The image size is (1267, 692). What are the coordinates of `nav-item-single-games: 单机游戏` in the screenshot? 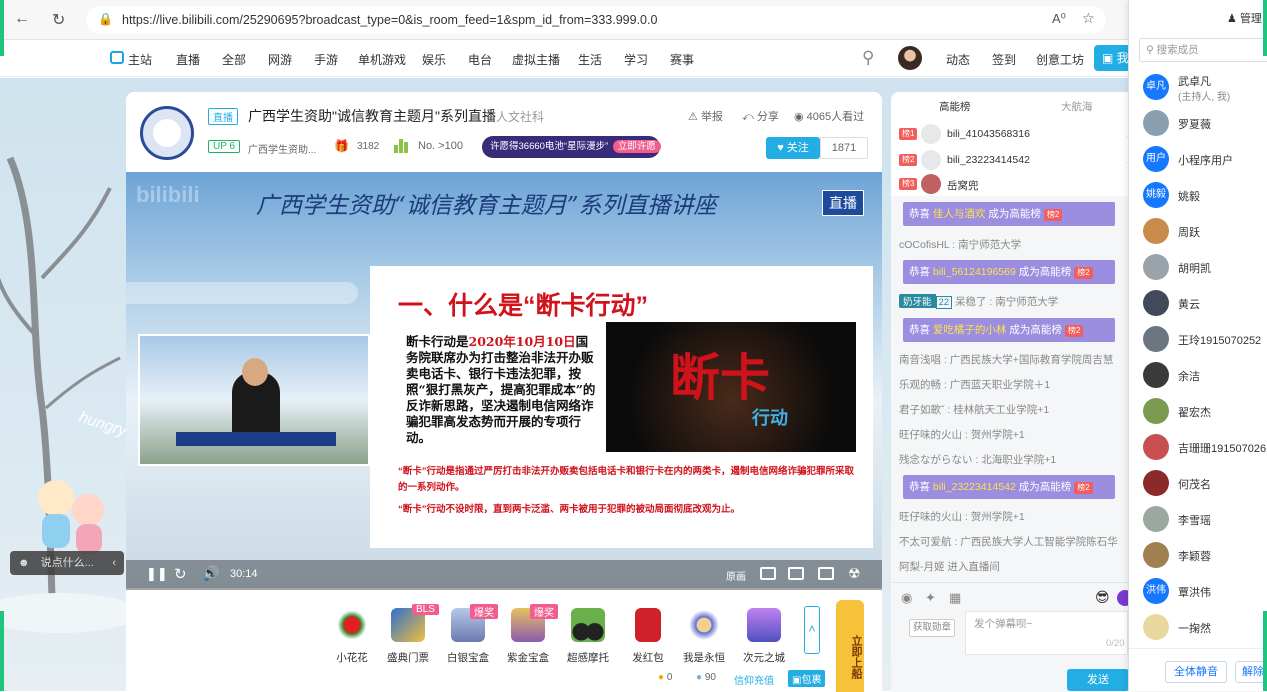 It's located at (382, 59).